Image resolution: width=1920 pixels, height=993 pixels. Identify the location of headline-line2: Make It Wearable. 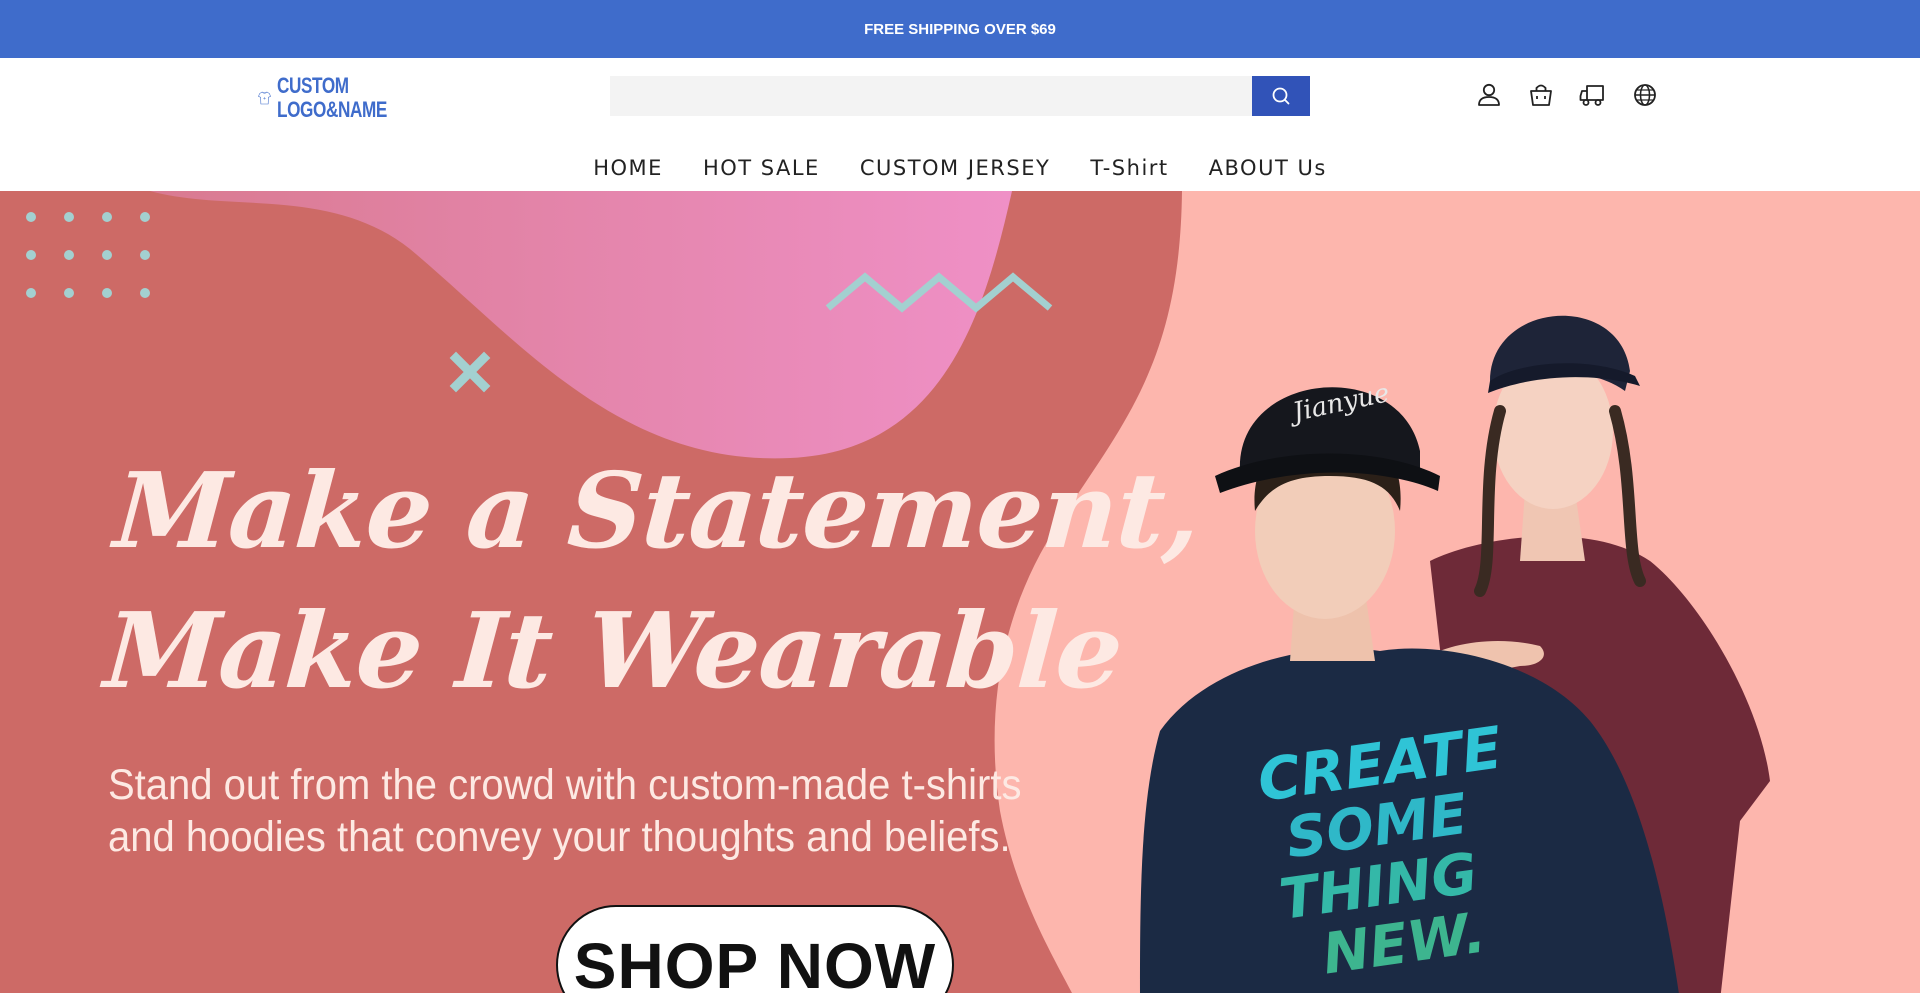
(613, 650).